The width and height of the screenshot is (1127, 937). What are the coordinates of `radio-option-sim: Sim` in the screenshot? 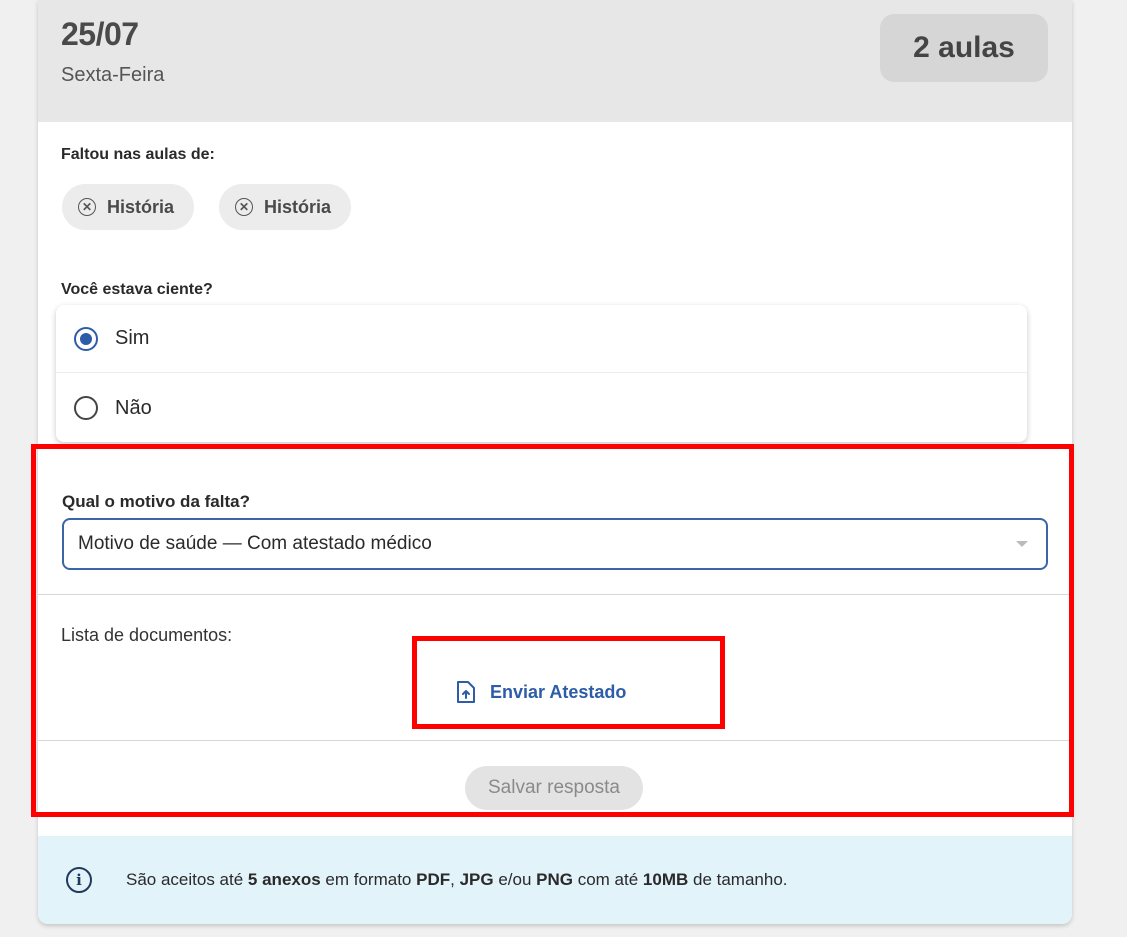 It's located at (541, 339).